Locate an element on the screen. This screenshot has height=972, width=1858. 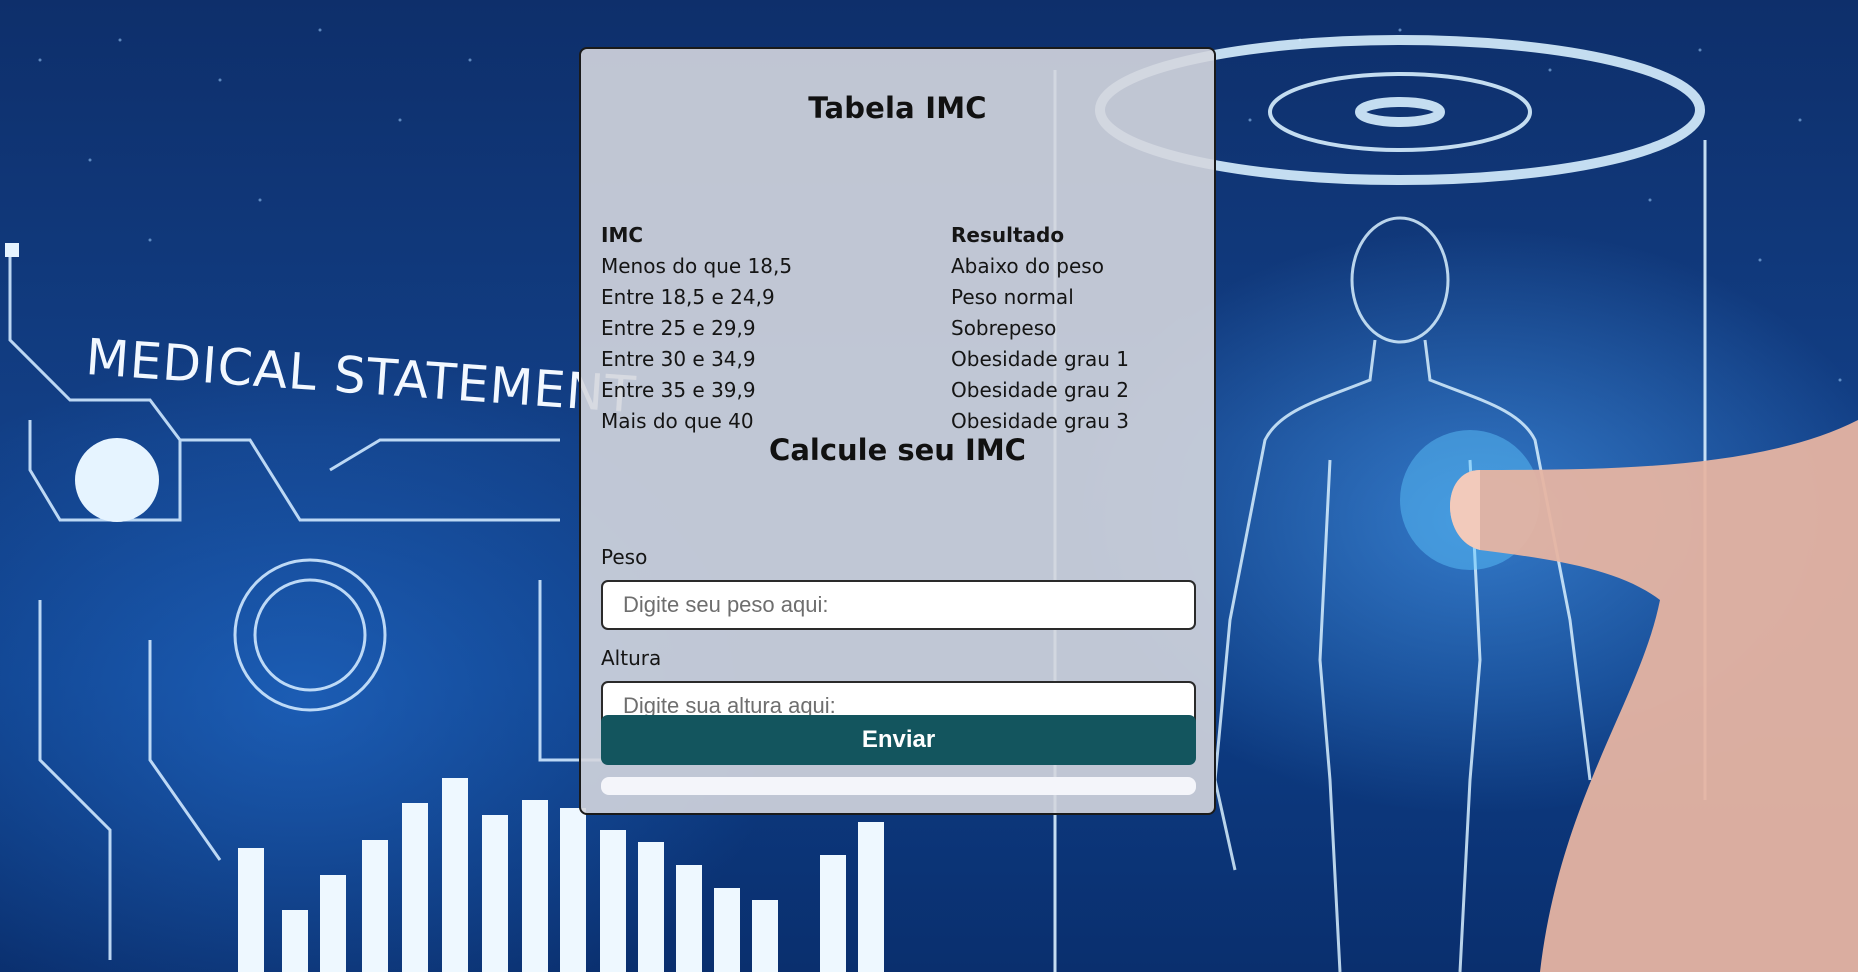
table-row: Entre 30 e 34,9 Obesidade grau 1 is located at coordinates (901, 358).